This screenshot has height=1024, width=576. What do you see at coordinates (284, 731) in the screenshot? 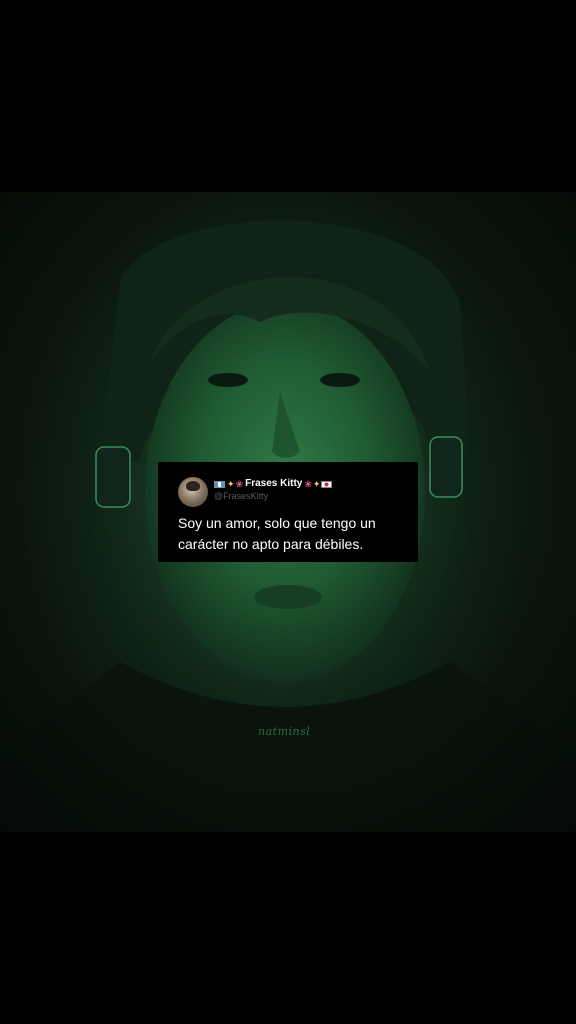
I see `watermark-text: natminsl` at bounding box center [284, 731].